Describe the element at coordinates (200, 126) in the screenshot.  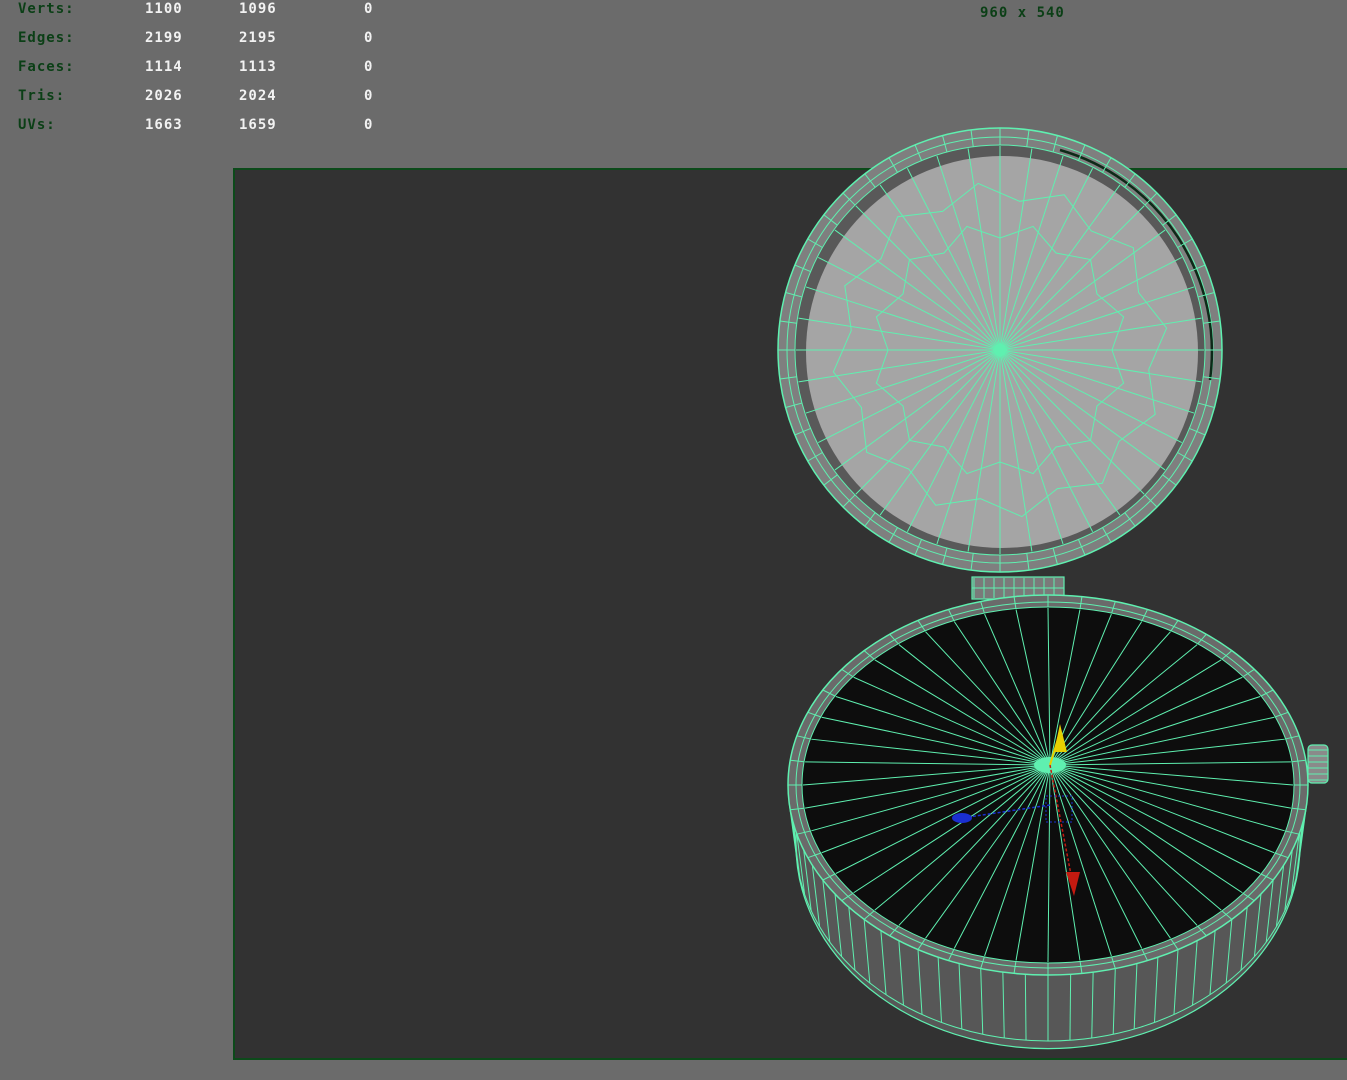
I see `hud-row-uvs: UVs: 1663 1659 0` at that location.